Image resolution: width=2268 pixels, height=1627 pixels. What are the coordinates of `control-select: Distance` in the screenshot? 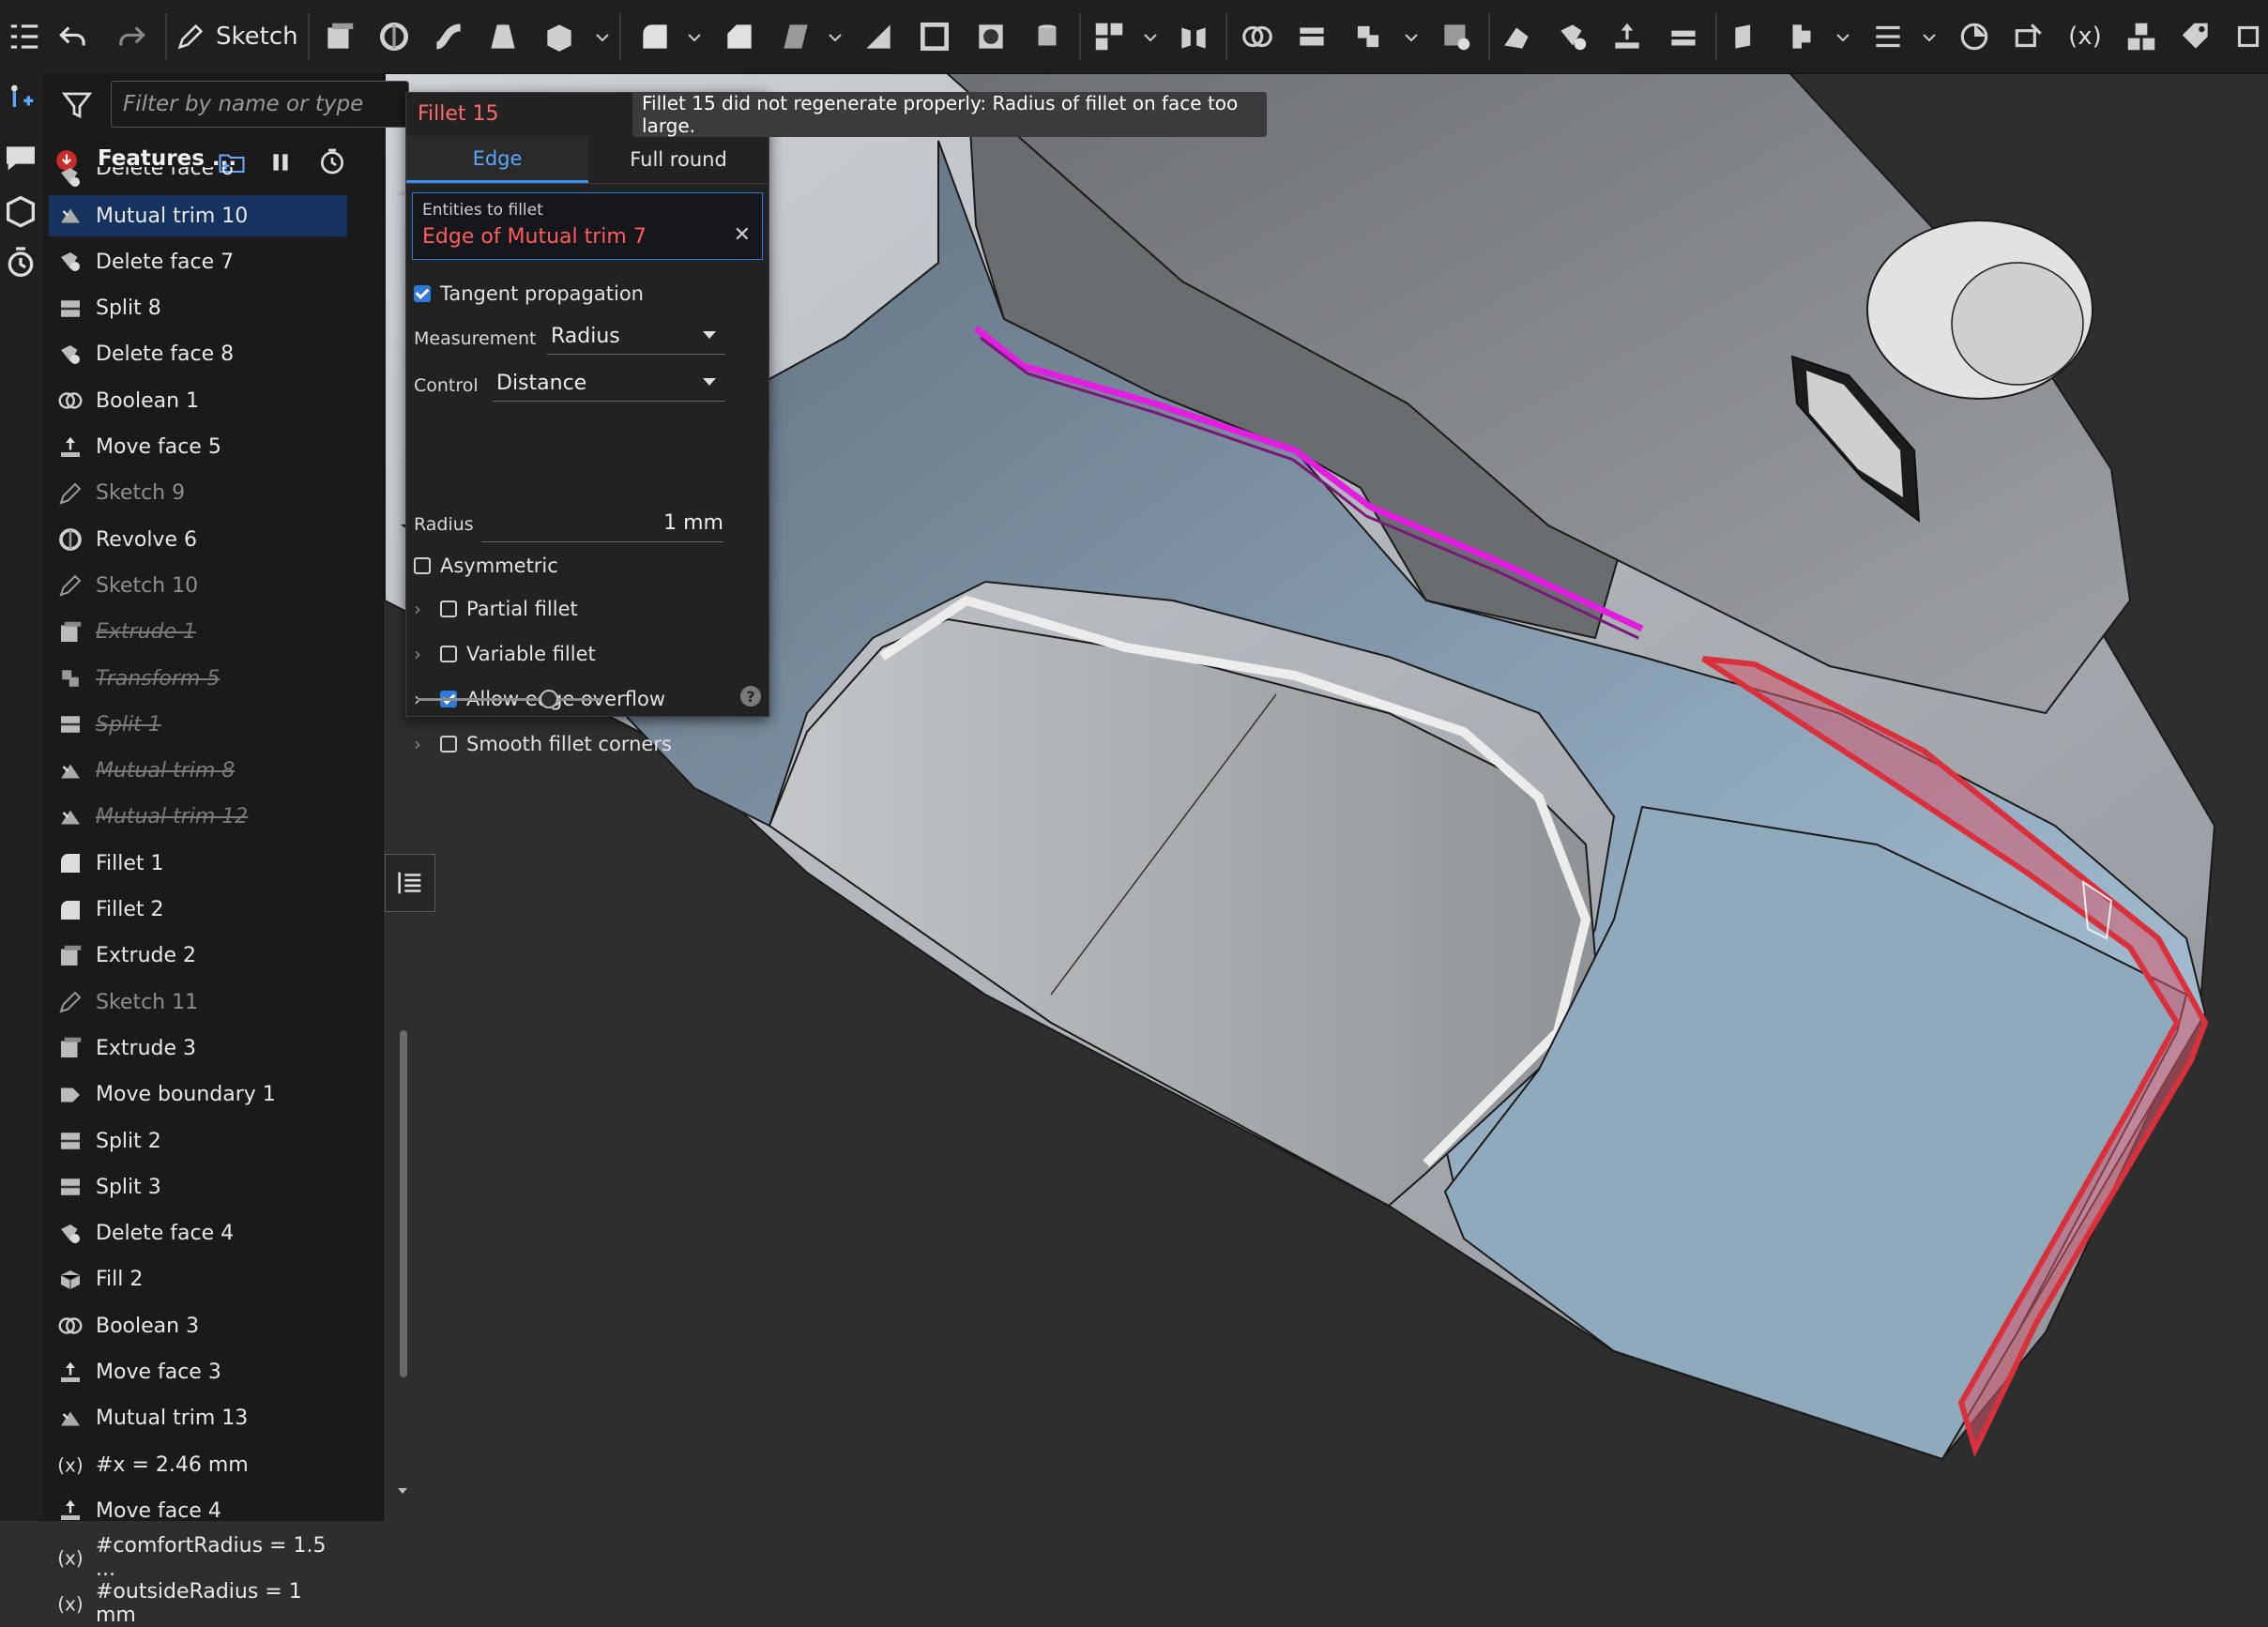 It's located at (609, 383).